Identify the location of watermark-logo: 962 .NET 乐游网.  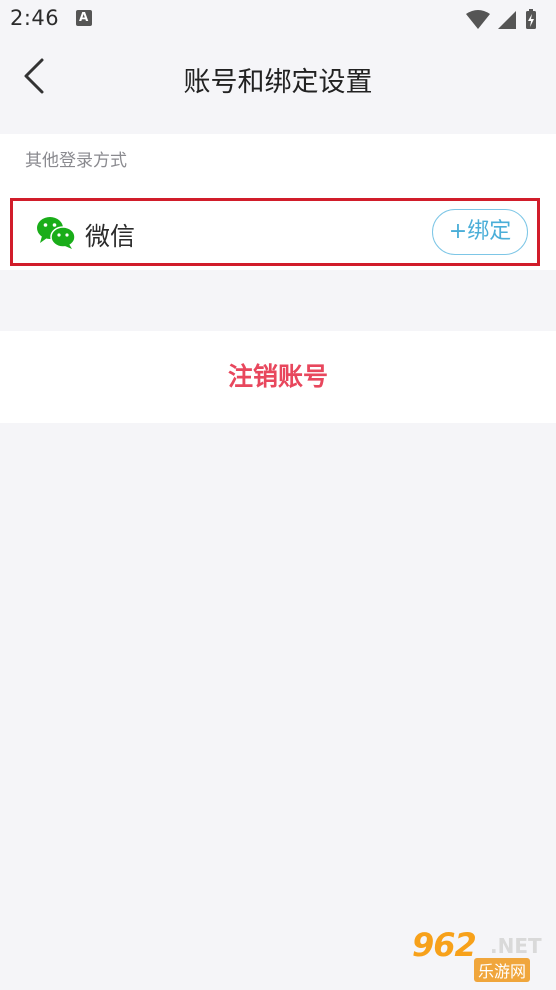
(480, 954).